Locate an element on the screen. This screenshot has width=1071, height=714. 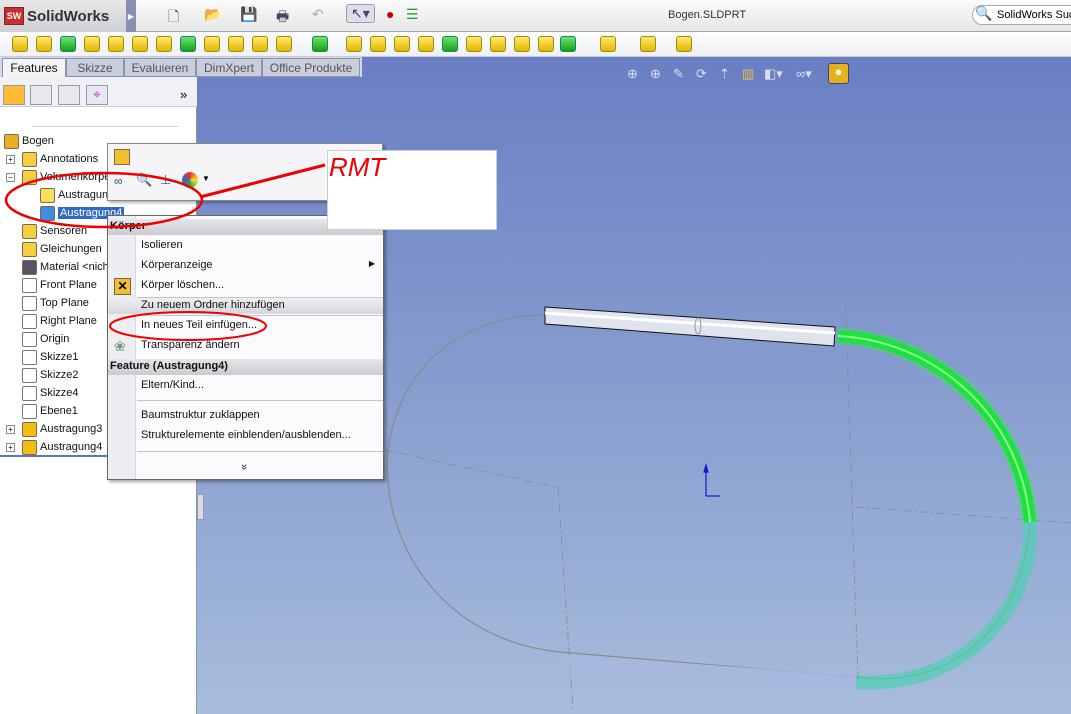
panel-splitter is located at coordinates (200, 507).